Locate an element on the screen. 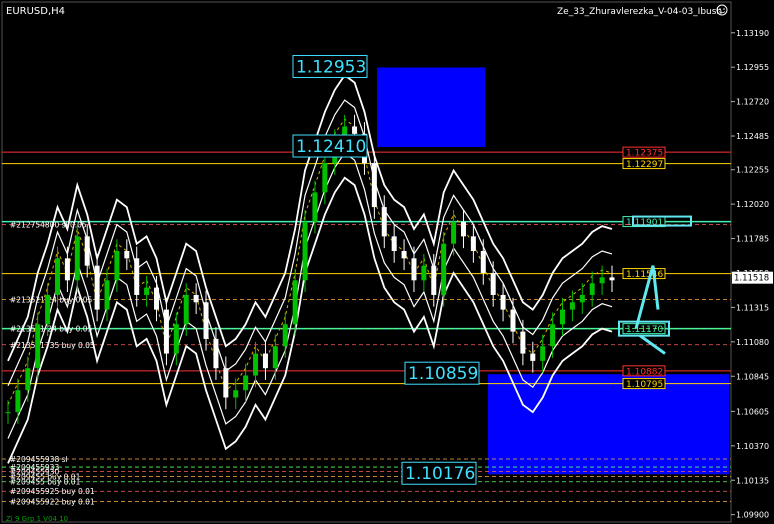  y-tick-label-3: 1.12485 is located at coordinates (752, 136).